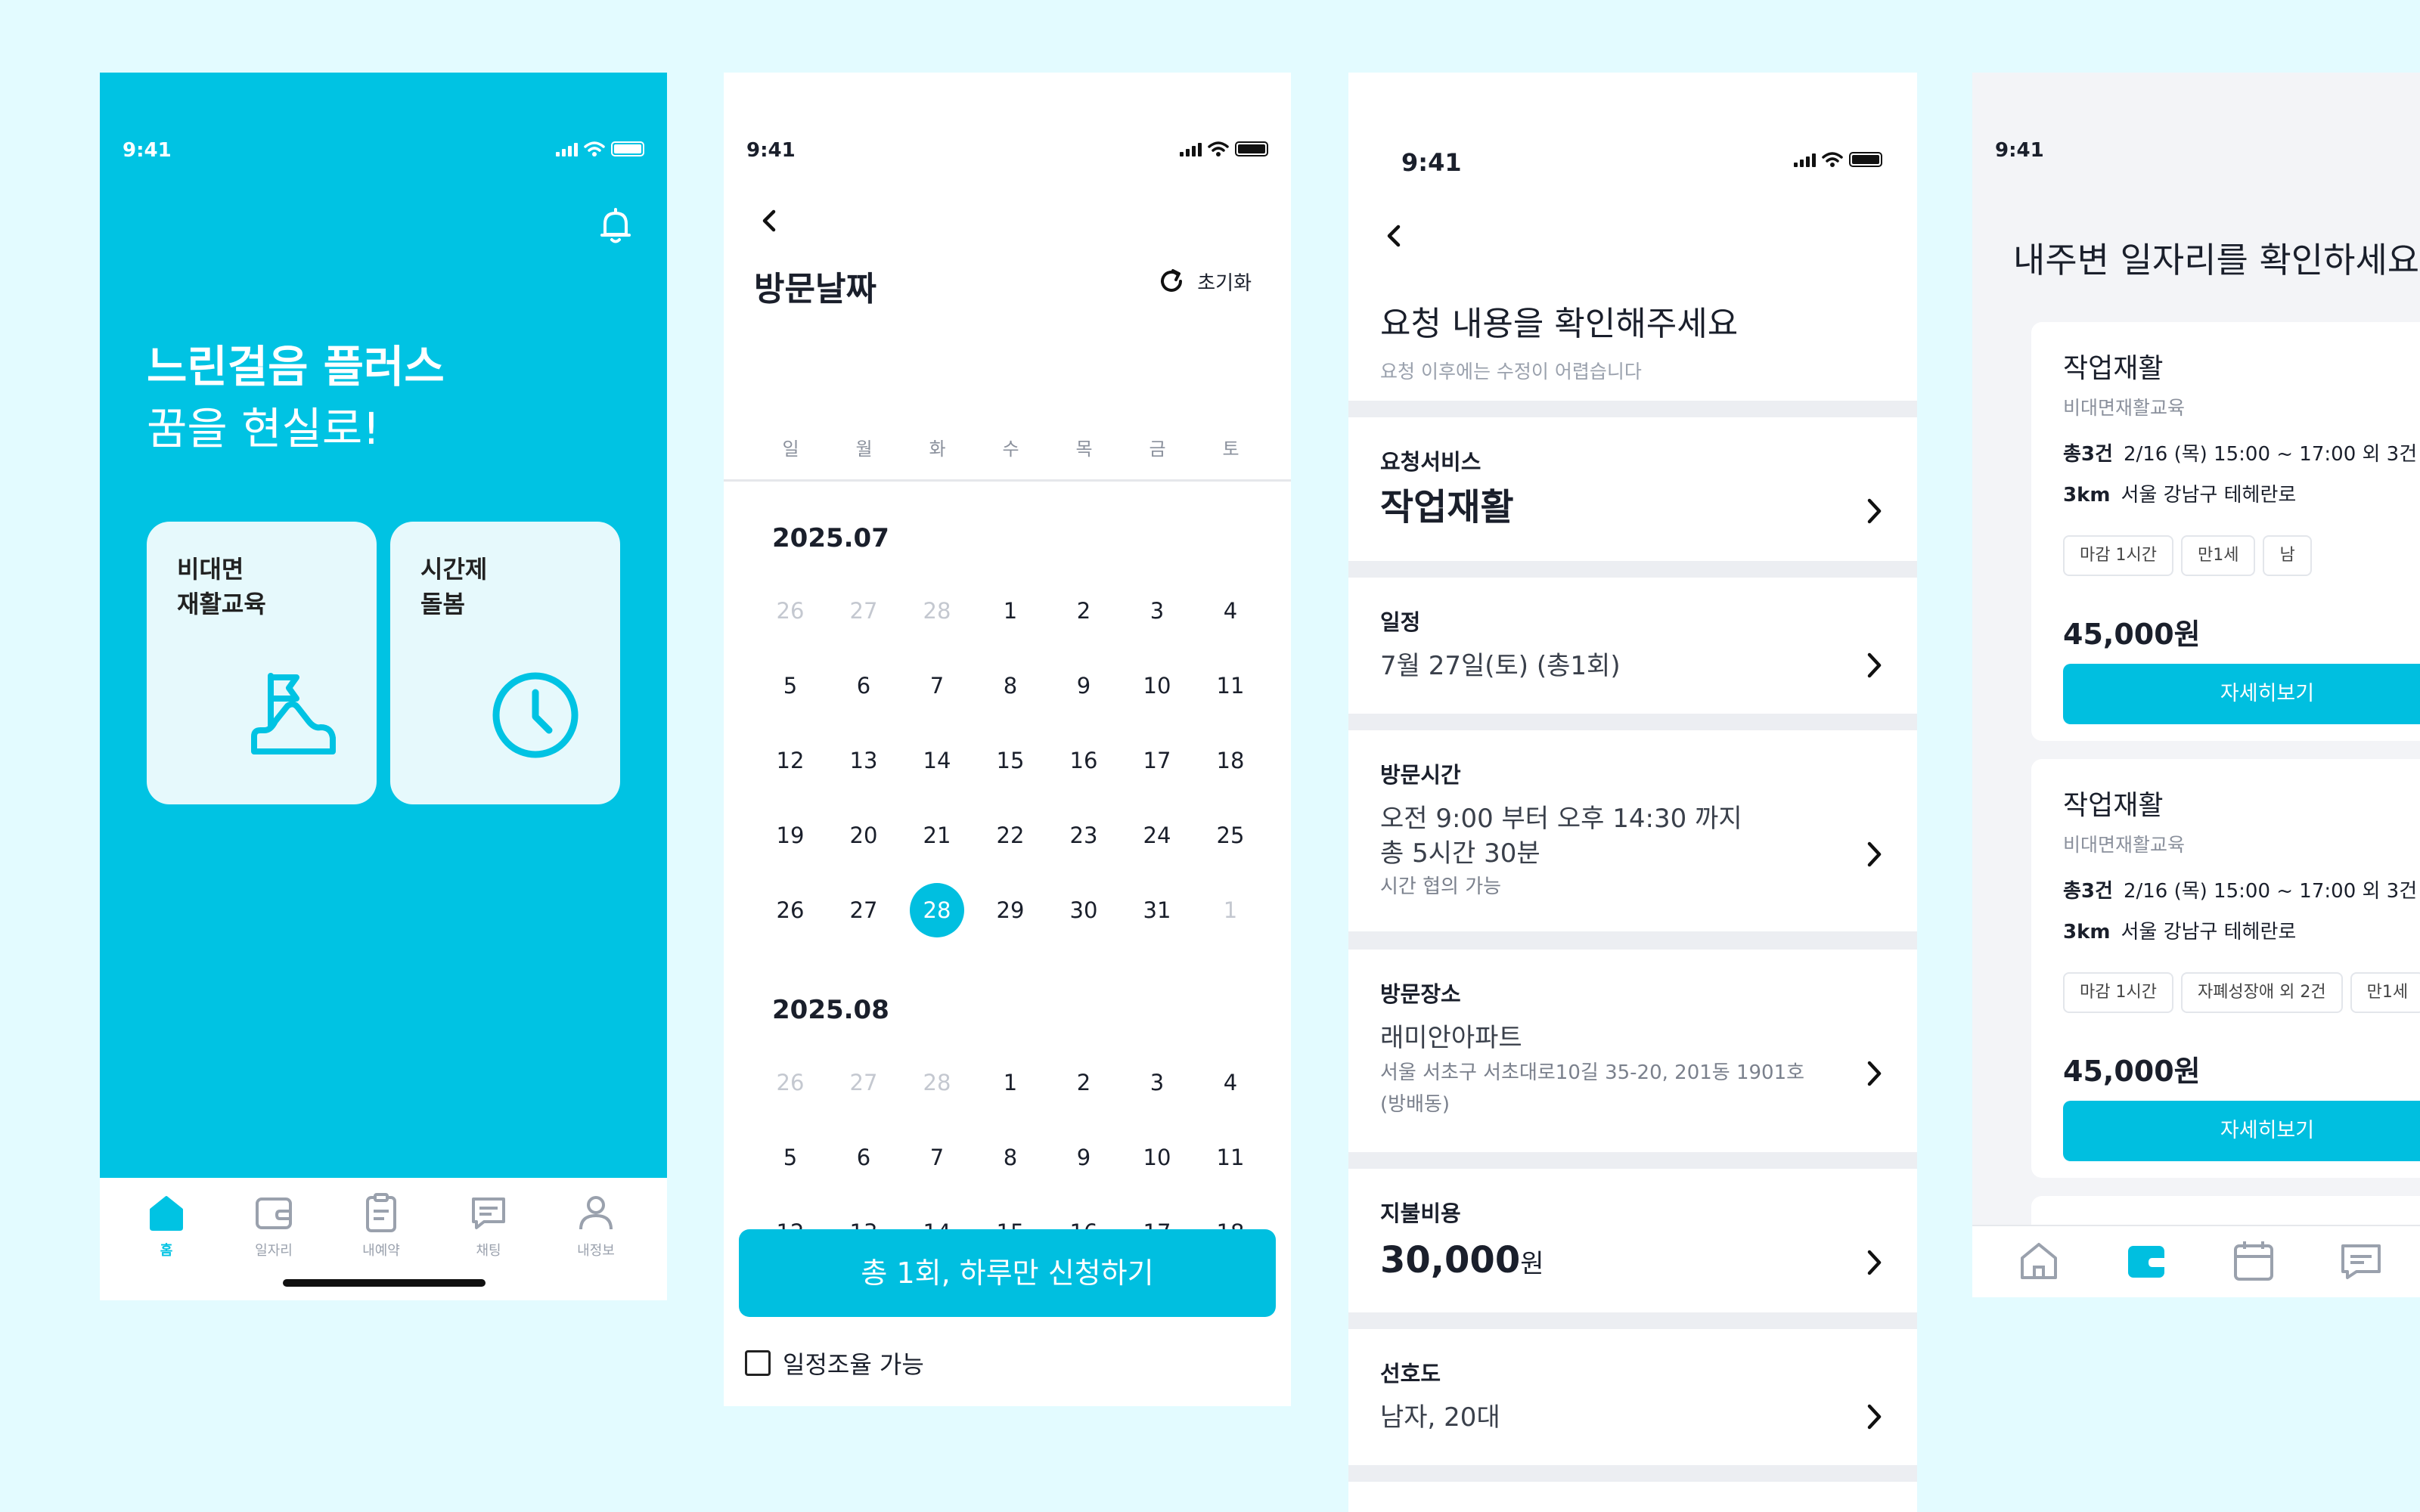 The width and height of the screenshot is (2420, 1512). Describe the element at coordinates (863, 835) in the screenshot. I see `calendar-day: 20` at that location.